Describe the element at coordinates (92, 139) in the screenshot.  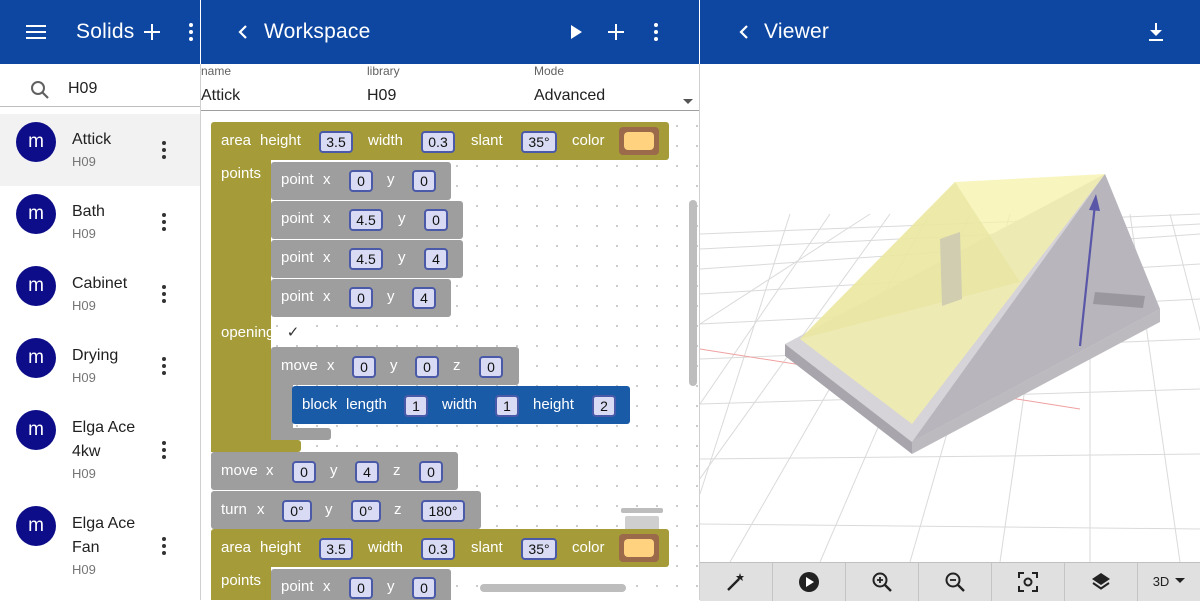
I see `solid-title: Attick` at that location.